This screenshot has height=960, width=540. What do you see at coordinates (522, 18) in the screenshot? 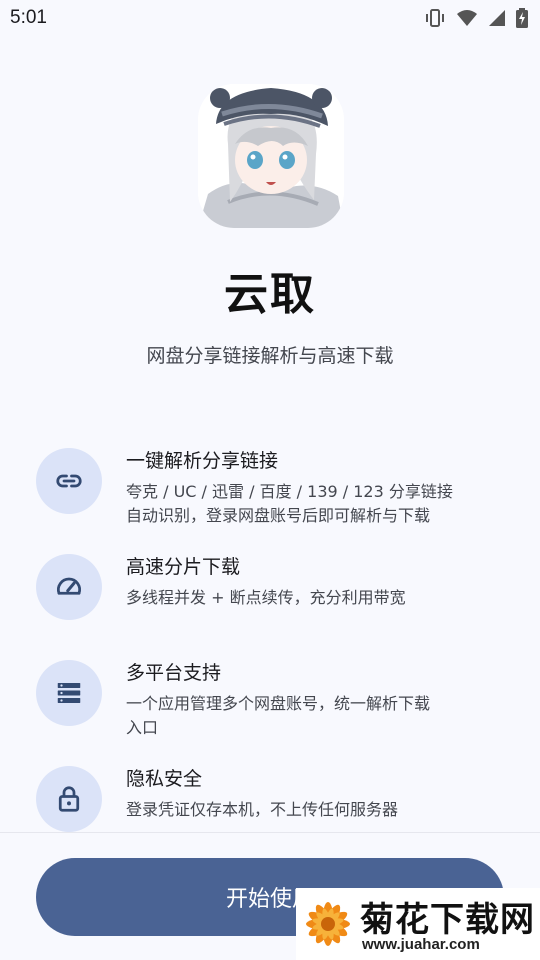
I see `battery-charging-icon` at bounding box center [522, 18].